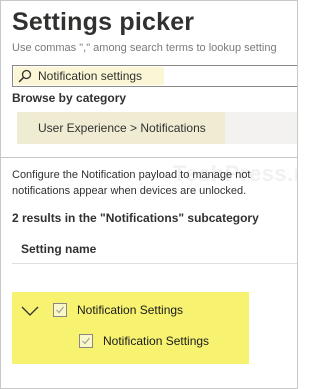 Image resolution: width=320 pixels, height=389 pixels. I want to click on search-input: Notification settings, so click(154, 76).